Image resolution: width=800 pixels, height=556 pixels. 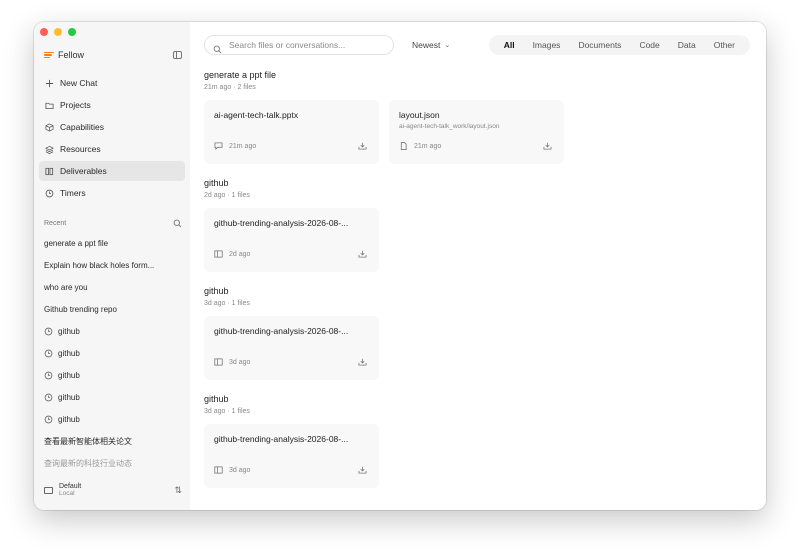 I want to click on recent-conversation-item: 查询最新的科技行业动态, so click(x=112, y=463).